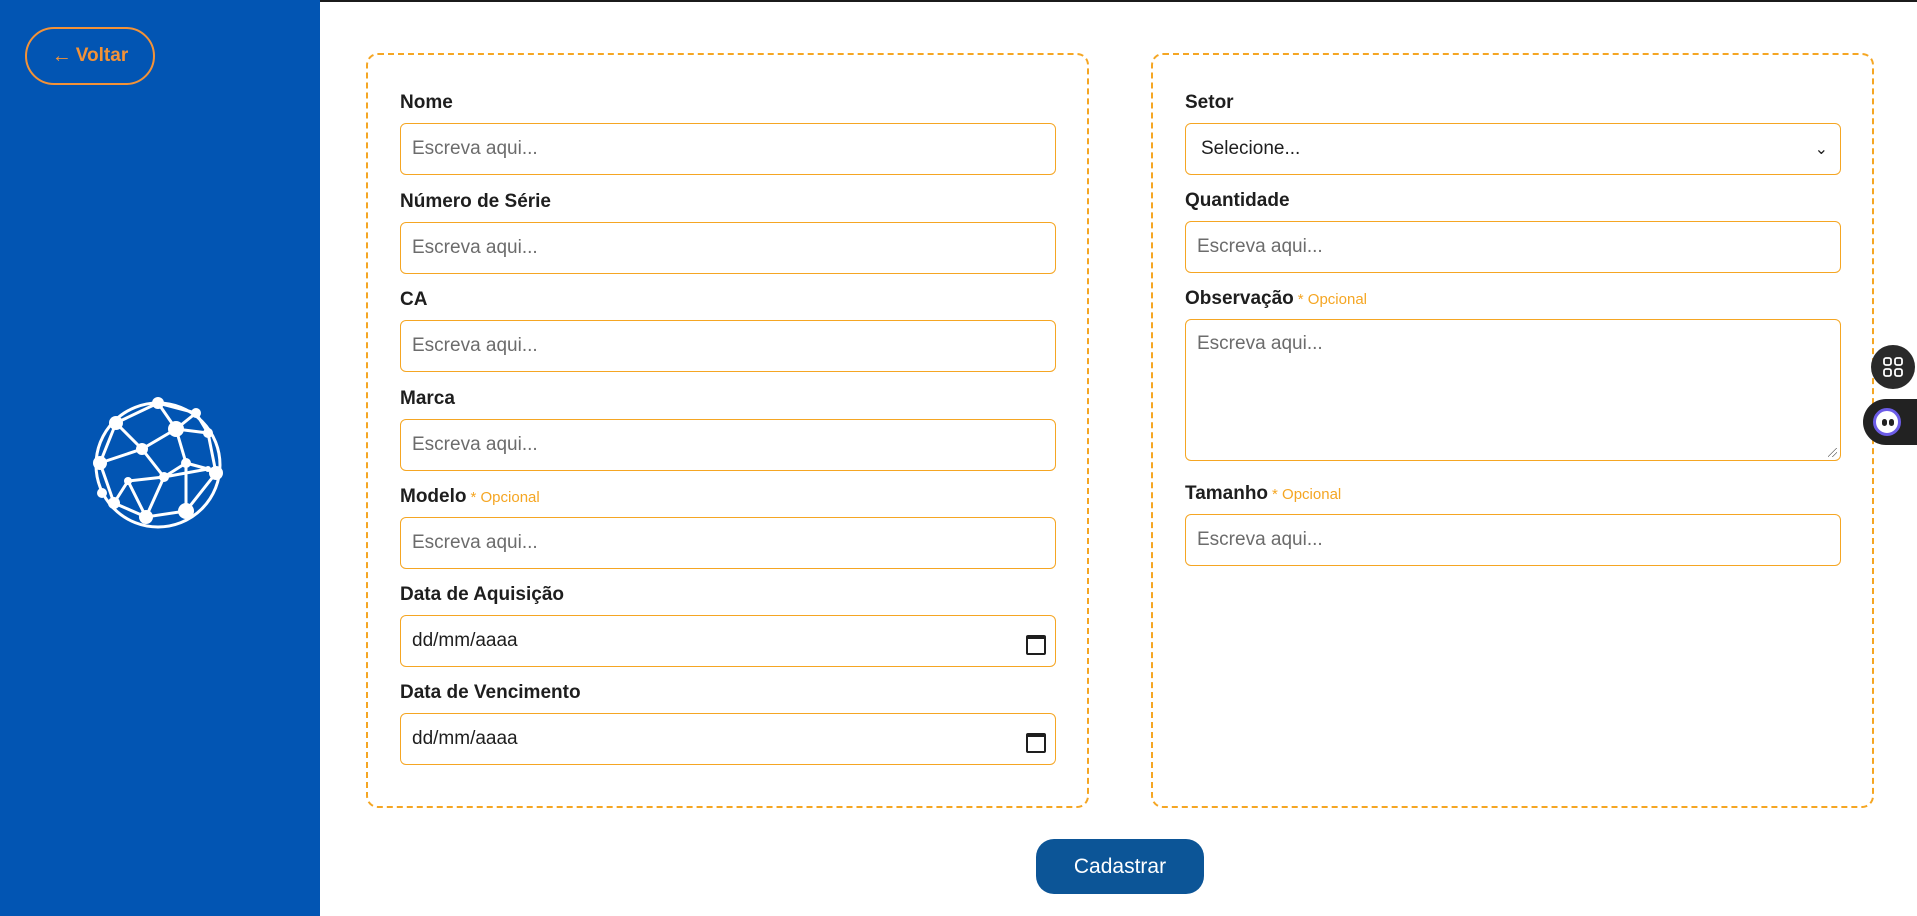 Image resolution: width=1917 pixels, height=916 pixels. Describe the element at coordinates (1120, 866) in the screenshot. I see `cadastrar-button: Cadastrar` at that location.